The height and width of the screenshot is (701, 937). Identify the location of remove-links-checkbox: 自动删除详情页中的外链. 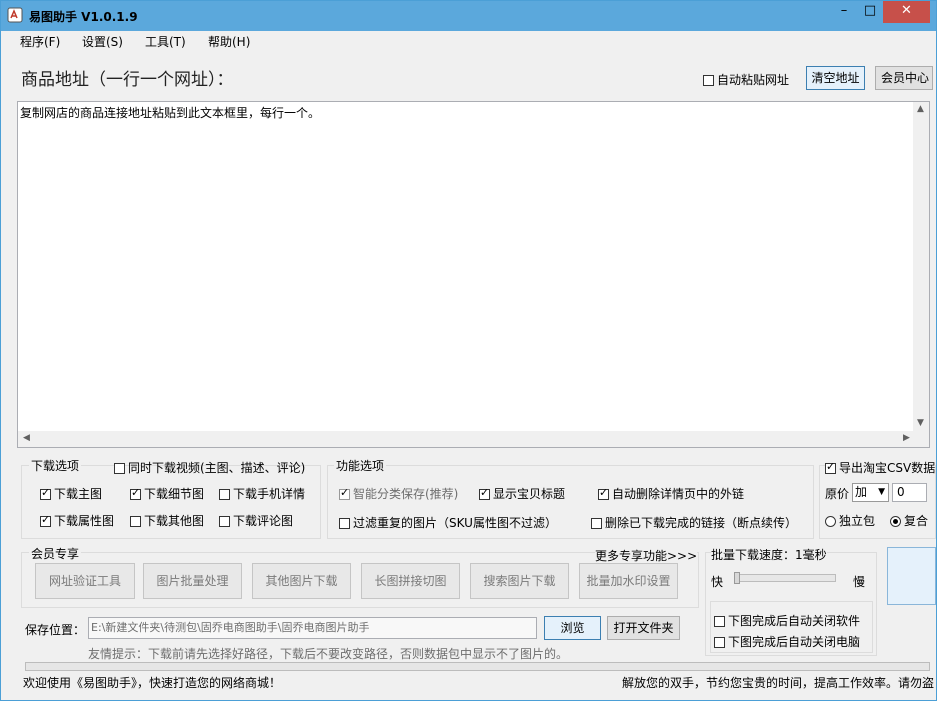
(671, 493).